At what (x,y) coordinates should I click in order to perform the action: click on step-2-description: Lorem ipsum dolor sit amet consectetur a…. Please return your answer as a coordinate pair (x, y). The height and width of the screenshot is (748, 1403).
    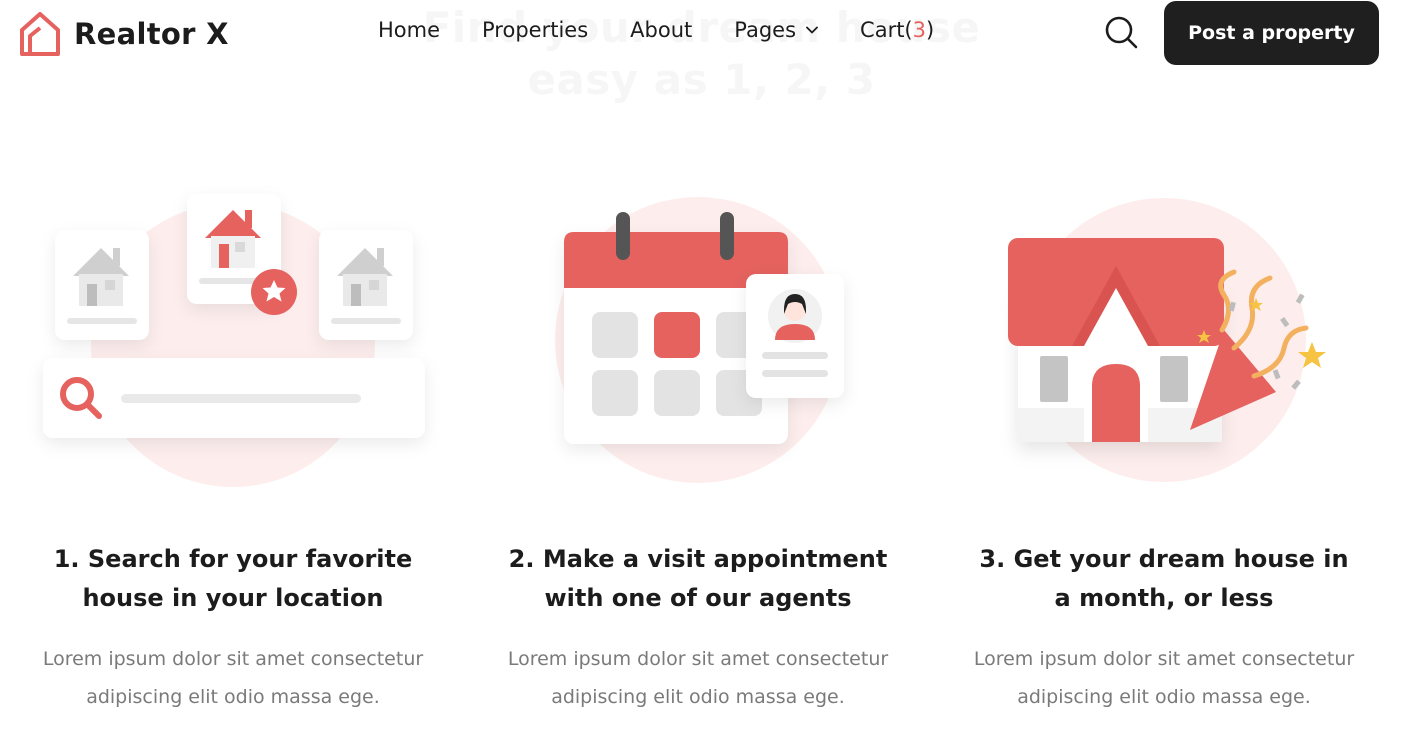
    Looking at the image, I should click on (698, 678).